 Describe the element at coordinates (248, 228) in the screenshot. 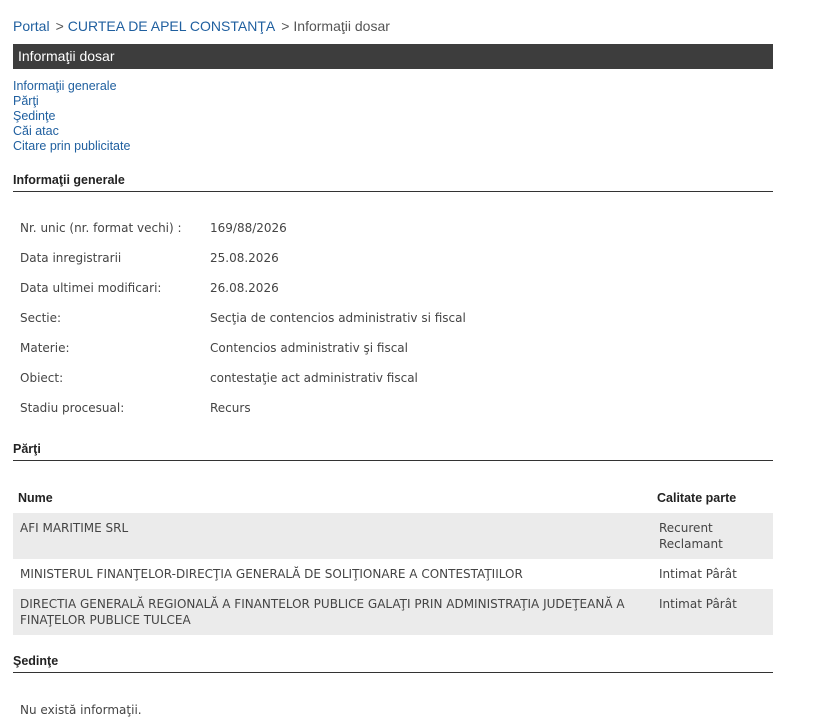

I see `info-value: 169/88/2026` at that location.